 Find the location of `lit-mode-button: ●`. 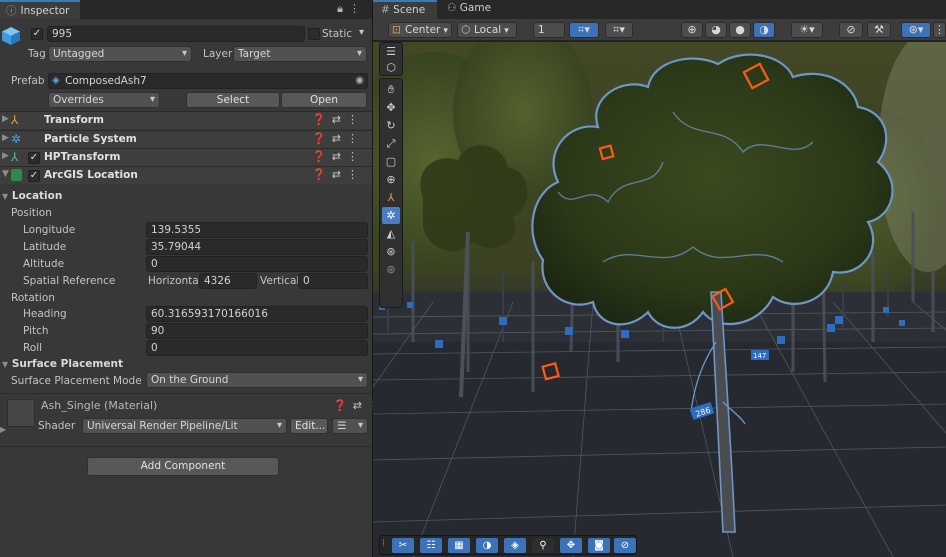

lit-mode-button: ● is located at coordinates (740, 30).